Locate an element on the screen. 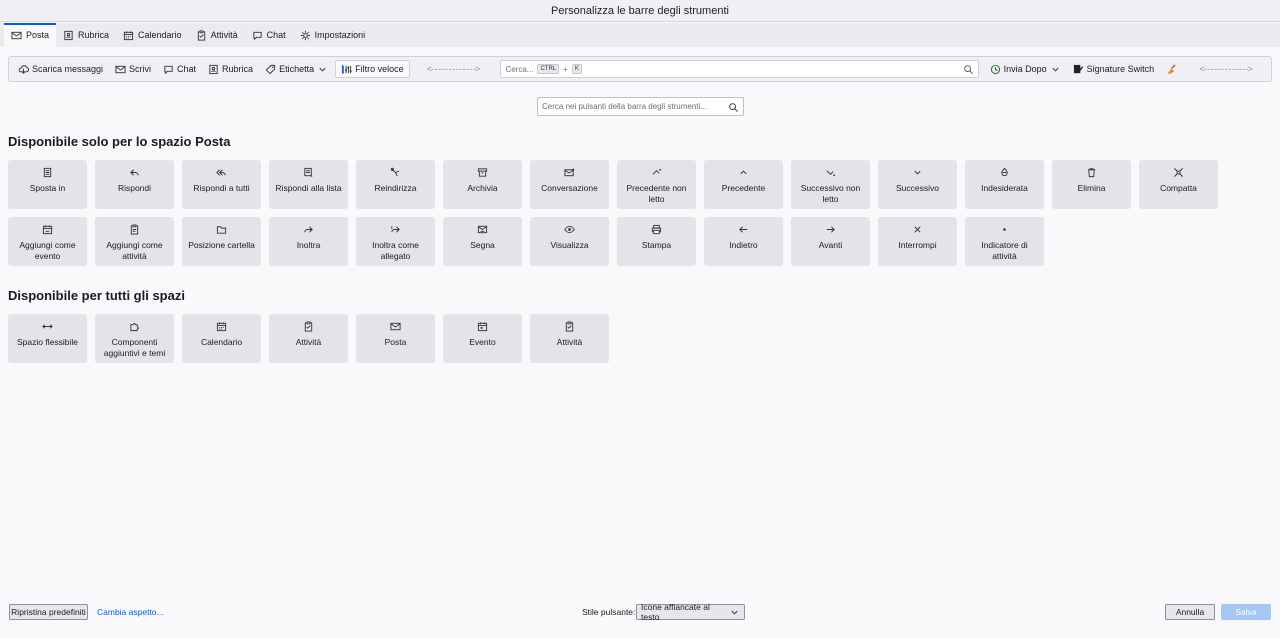 Image resolution: width=1280 pixels, height=638 pixels. palette-button: Reindirizza is located at coordinates (395, 184).